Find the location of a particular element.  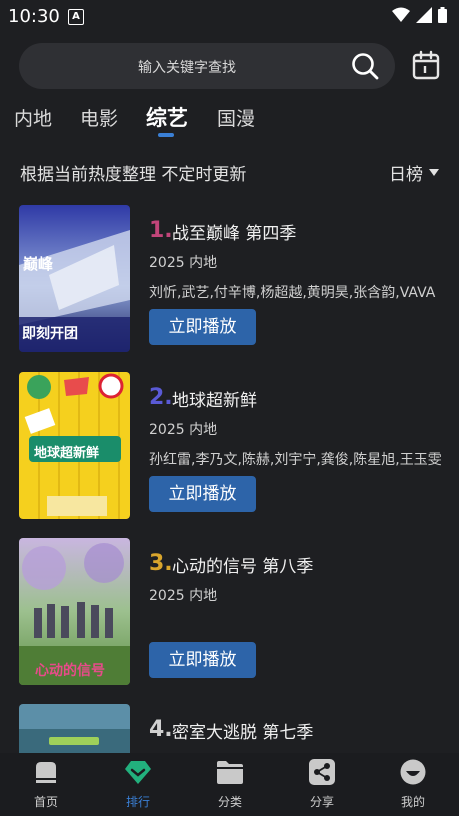

nav-category-label: 分类 is located at coordinates (230, 801).